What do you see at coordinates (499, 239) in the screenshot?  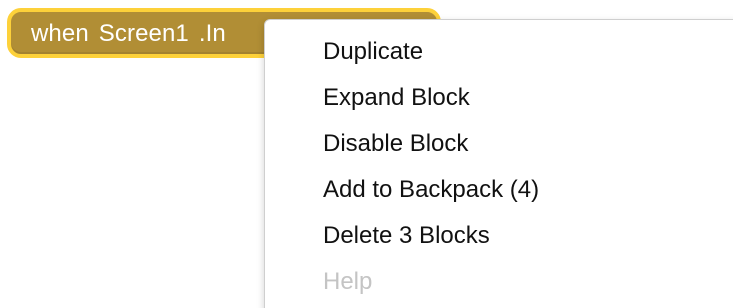 I see `menu-item-delete-blocks: Delete 3 Blocks` at bounding box center [499, 239].